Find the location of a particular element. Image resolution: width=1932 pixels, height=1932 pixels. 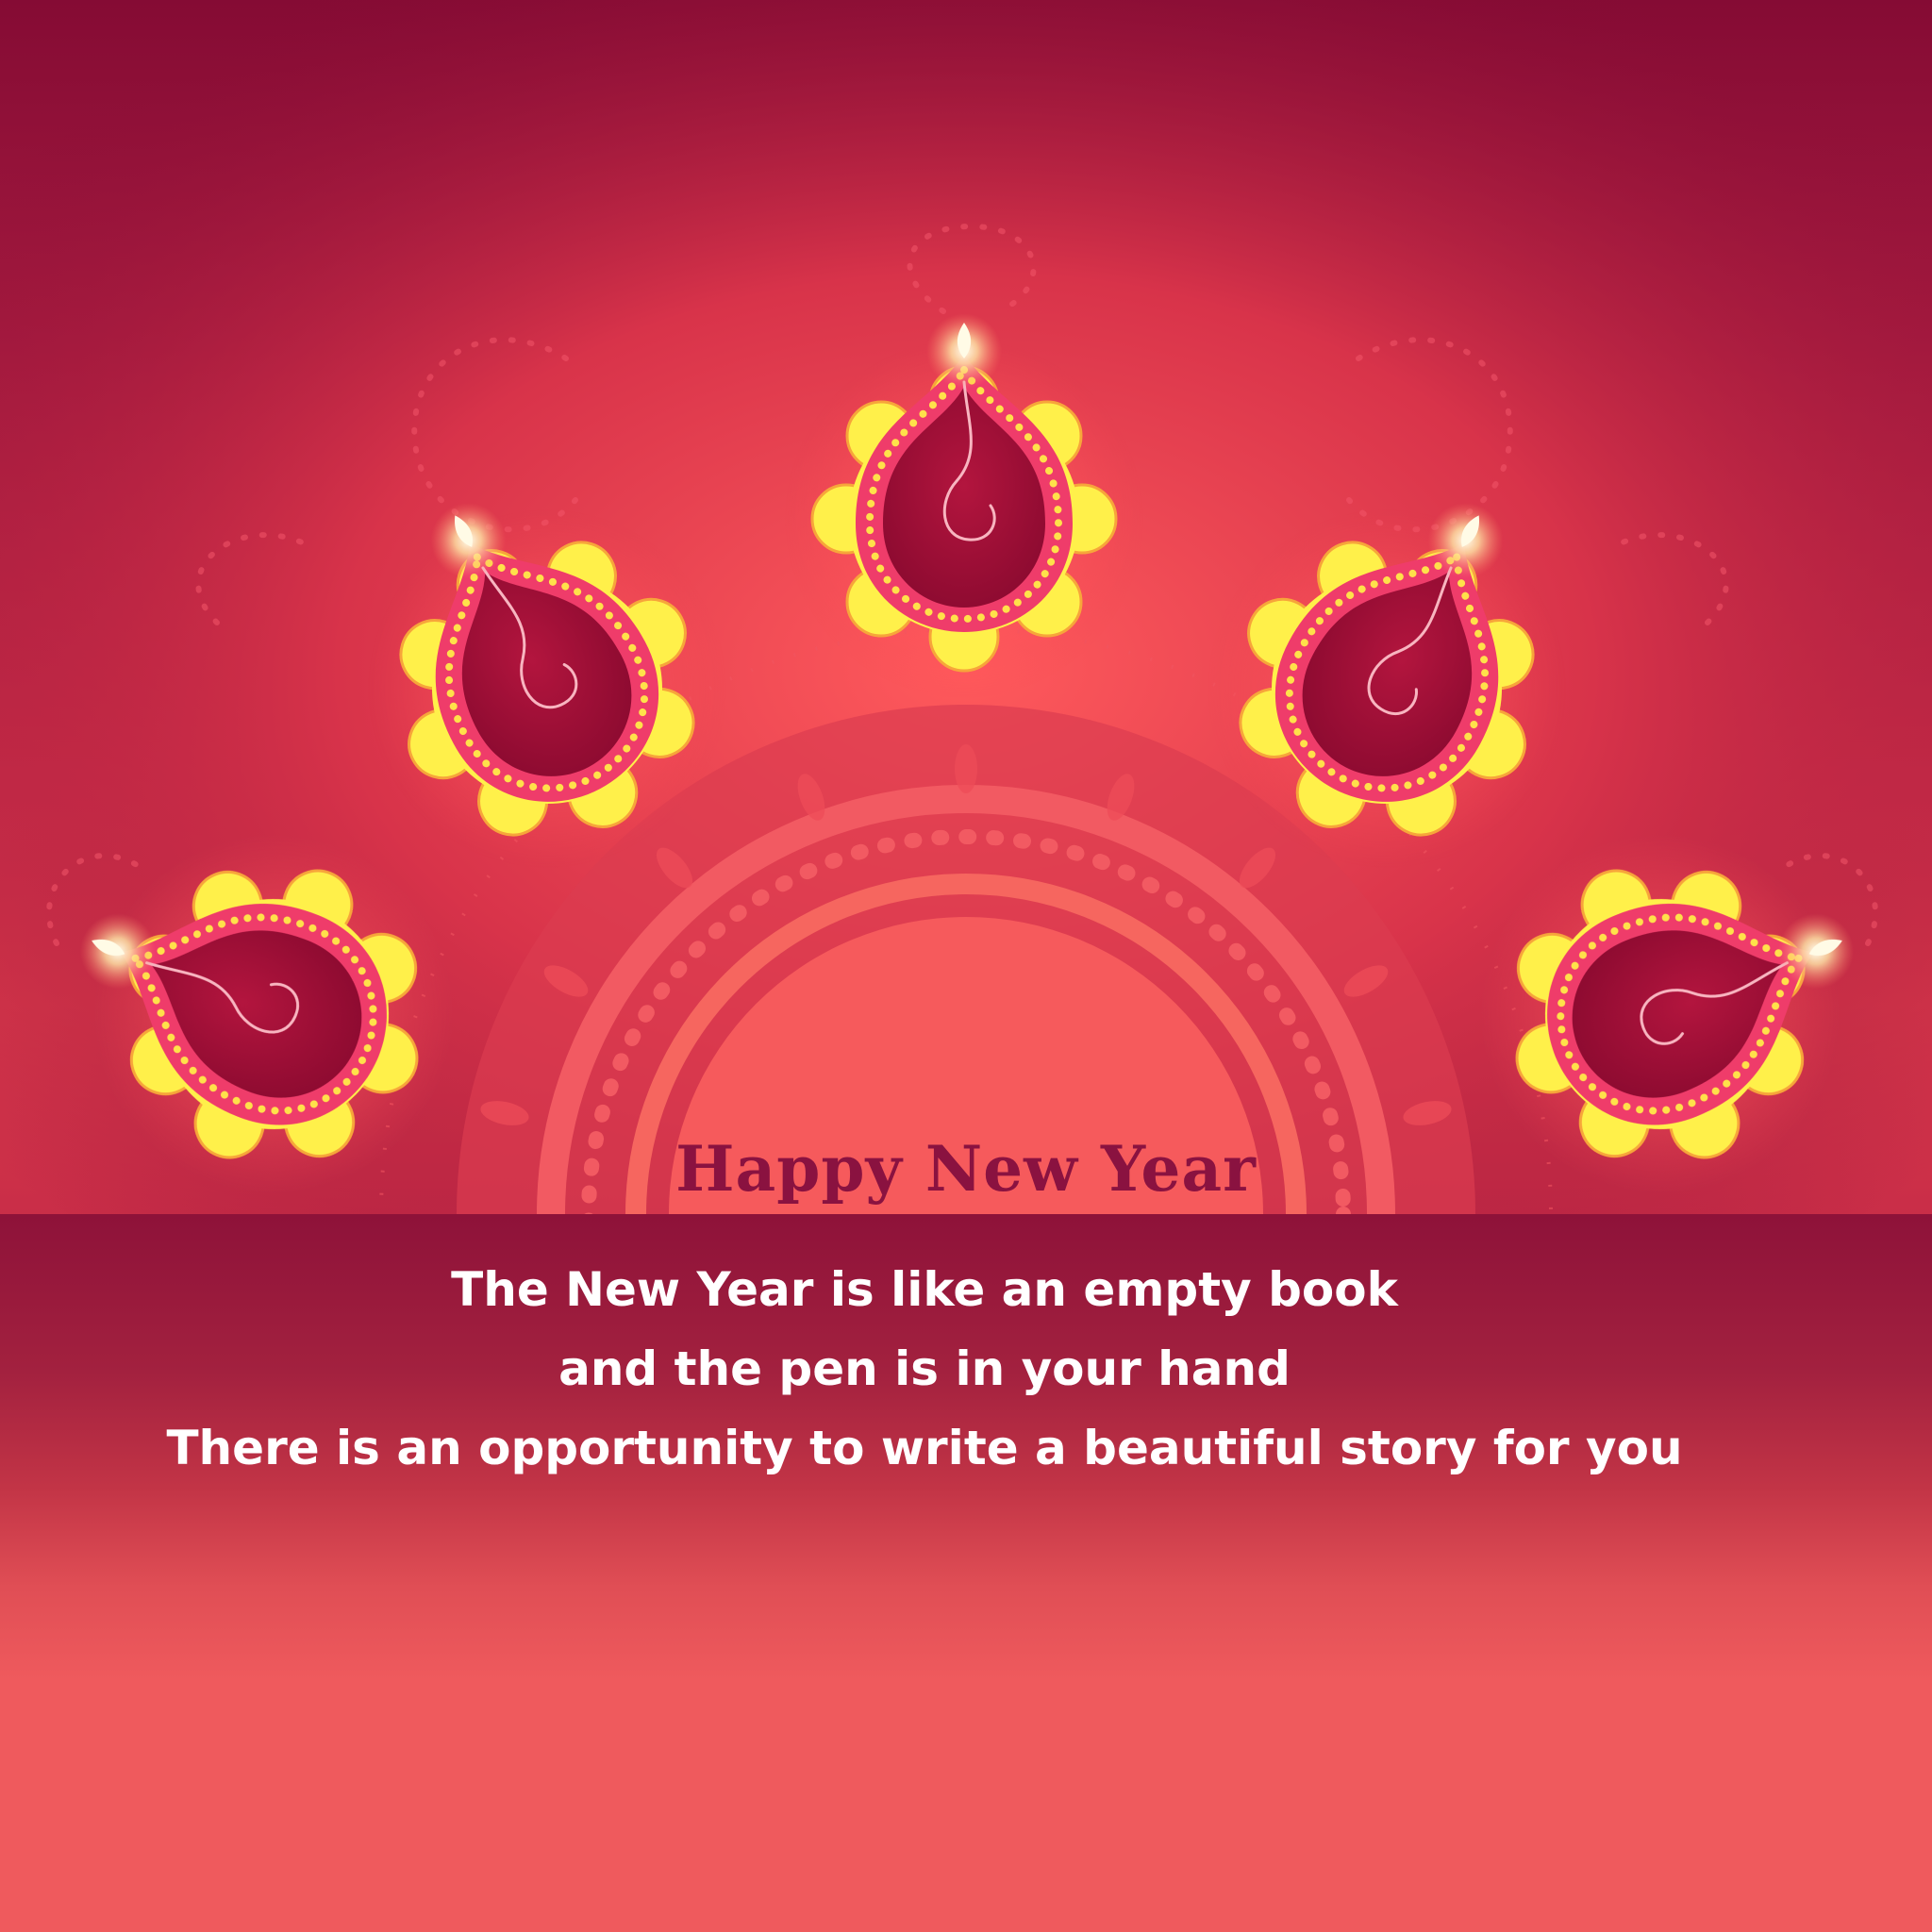

greeting-title: Happy New Year is located at coordinates (966, 1169).